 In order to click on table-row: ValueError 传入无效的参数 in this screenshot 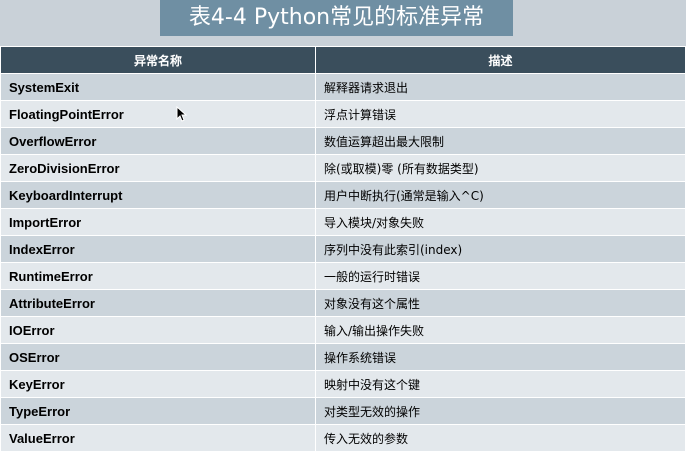, I will do `click(343, 438)`.